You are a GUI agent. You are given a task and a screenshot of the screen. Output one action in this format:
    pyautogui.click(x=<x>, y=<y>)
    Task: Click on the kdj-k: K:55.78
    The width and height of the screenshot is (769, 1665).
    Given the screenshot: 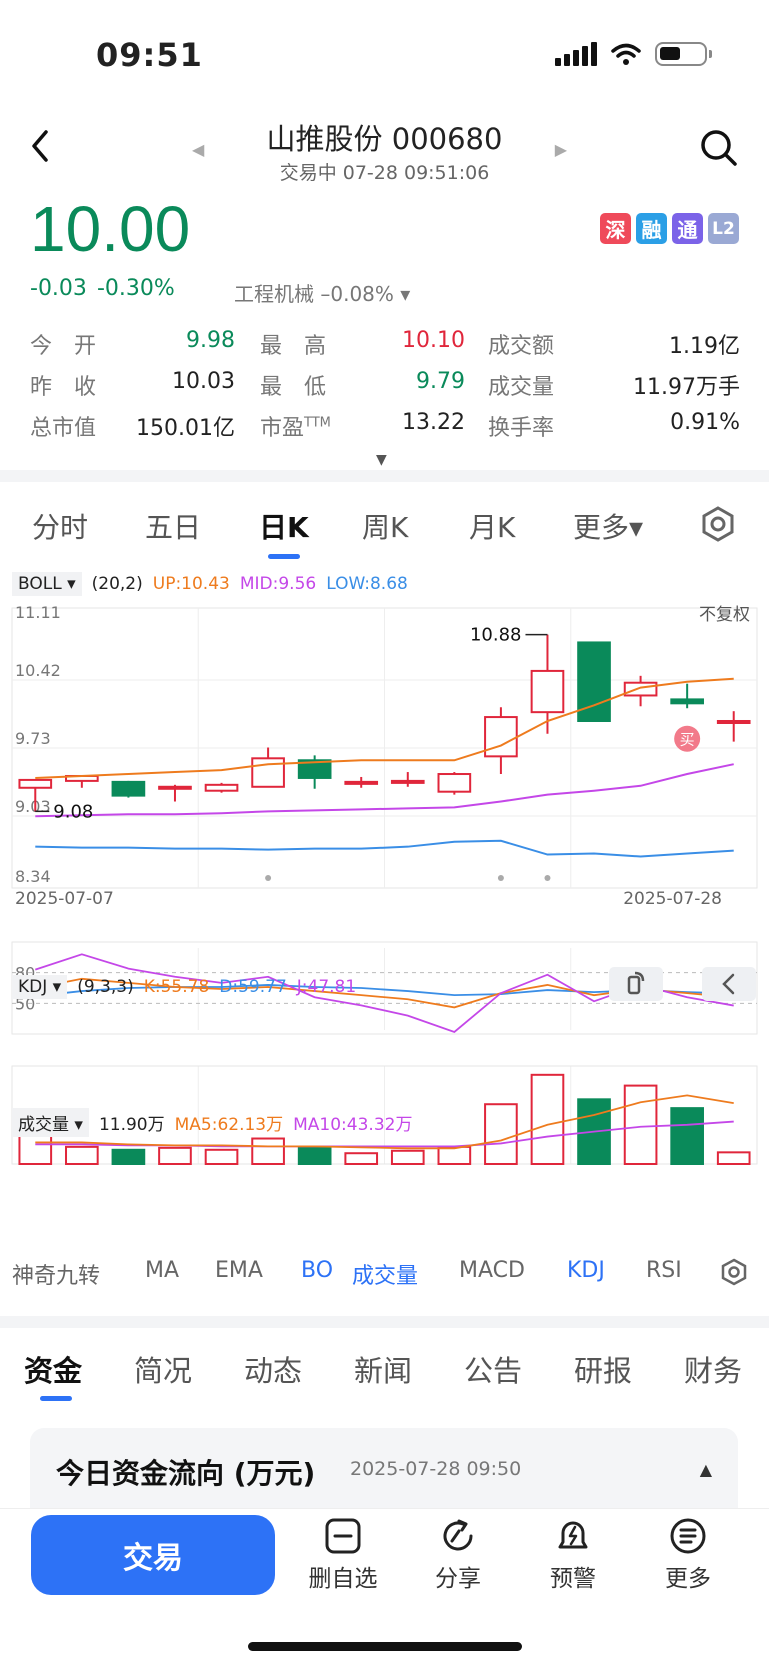 What is the action you would take?
    pyautogui.click(x=176, y=987)
    